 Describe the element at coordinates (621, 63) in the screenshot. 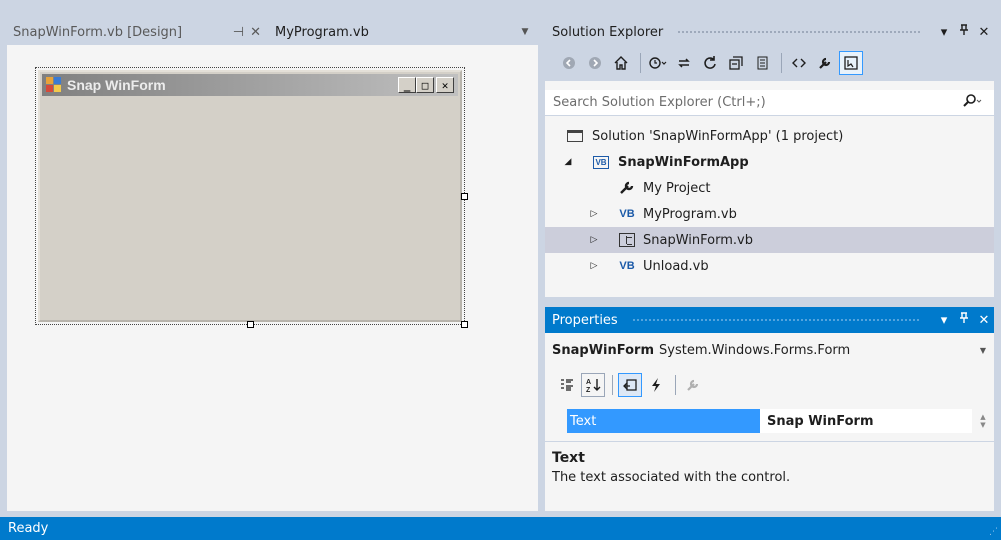

I see `home-icon` at that location.